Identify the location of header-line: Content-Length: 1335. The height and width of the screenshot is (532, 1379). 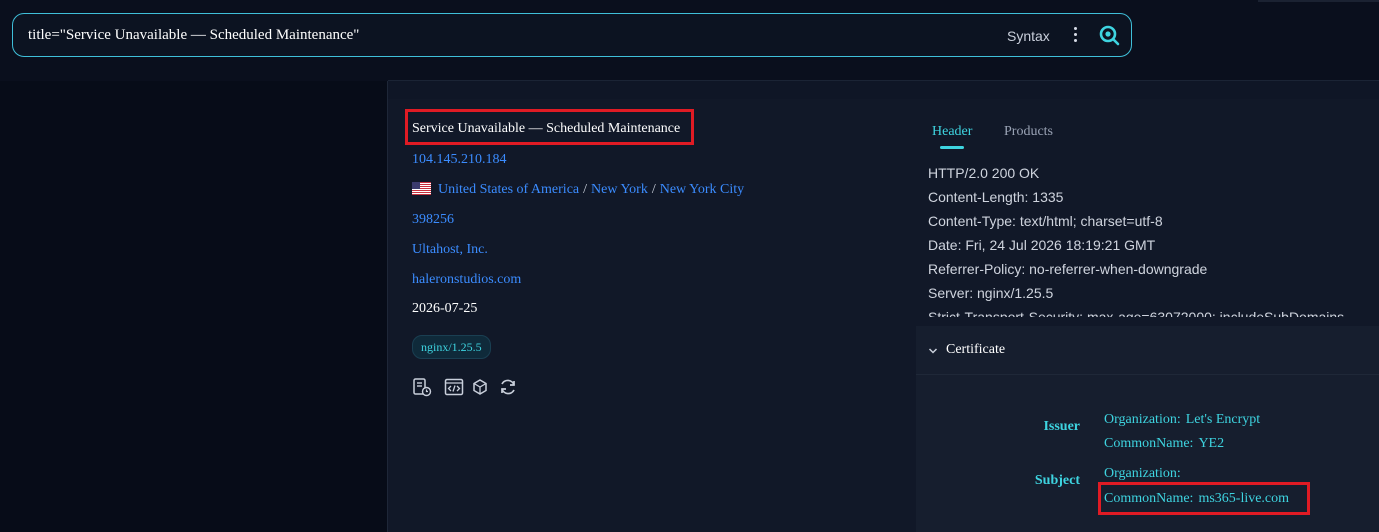
(996, 197).